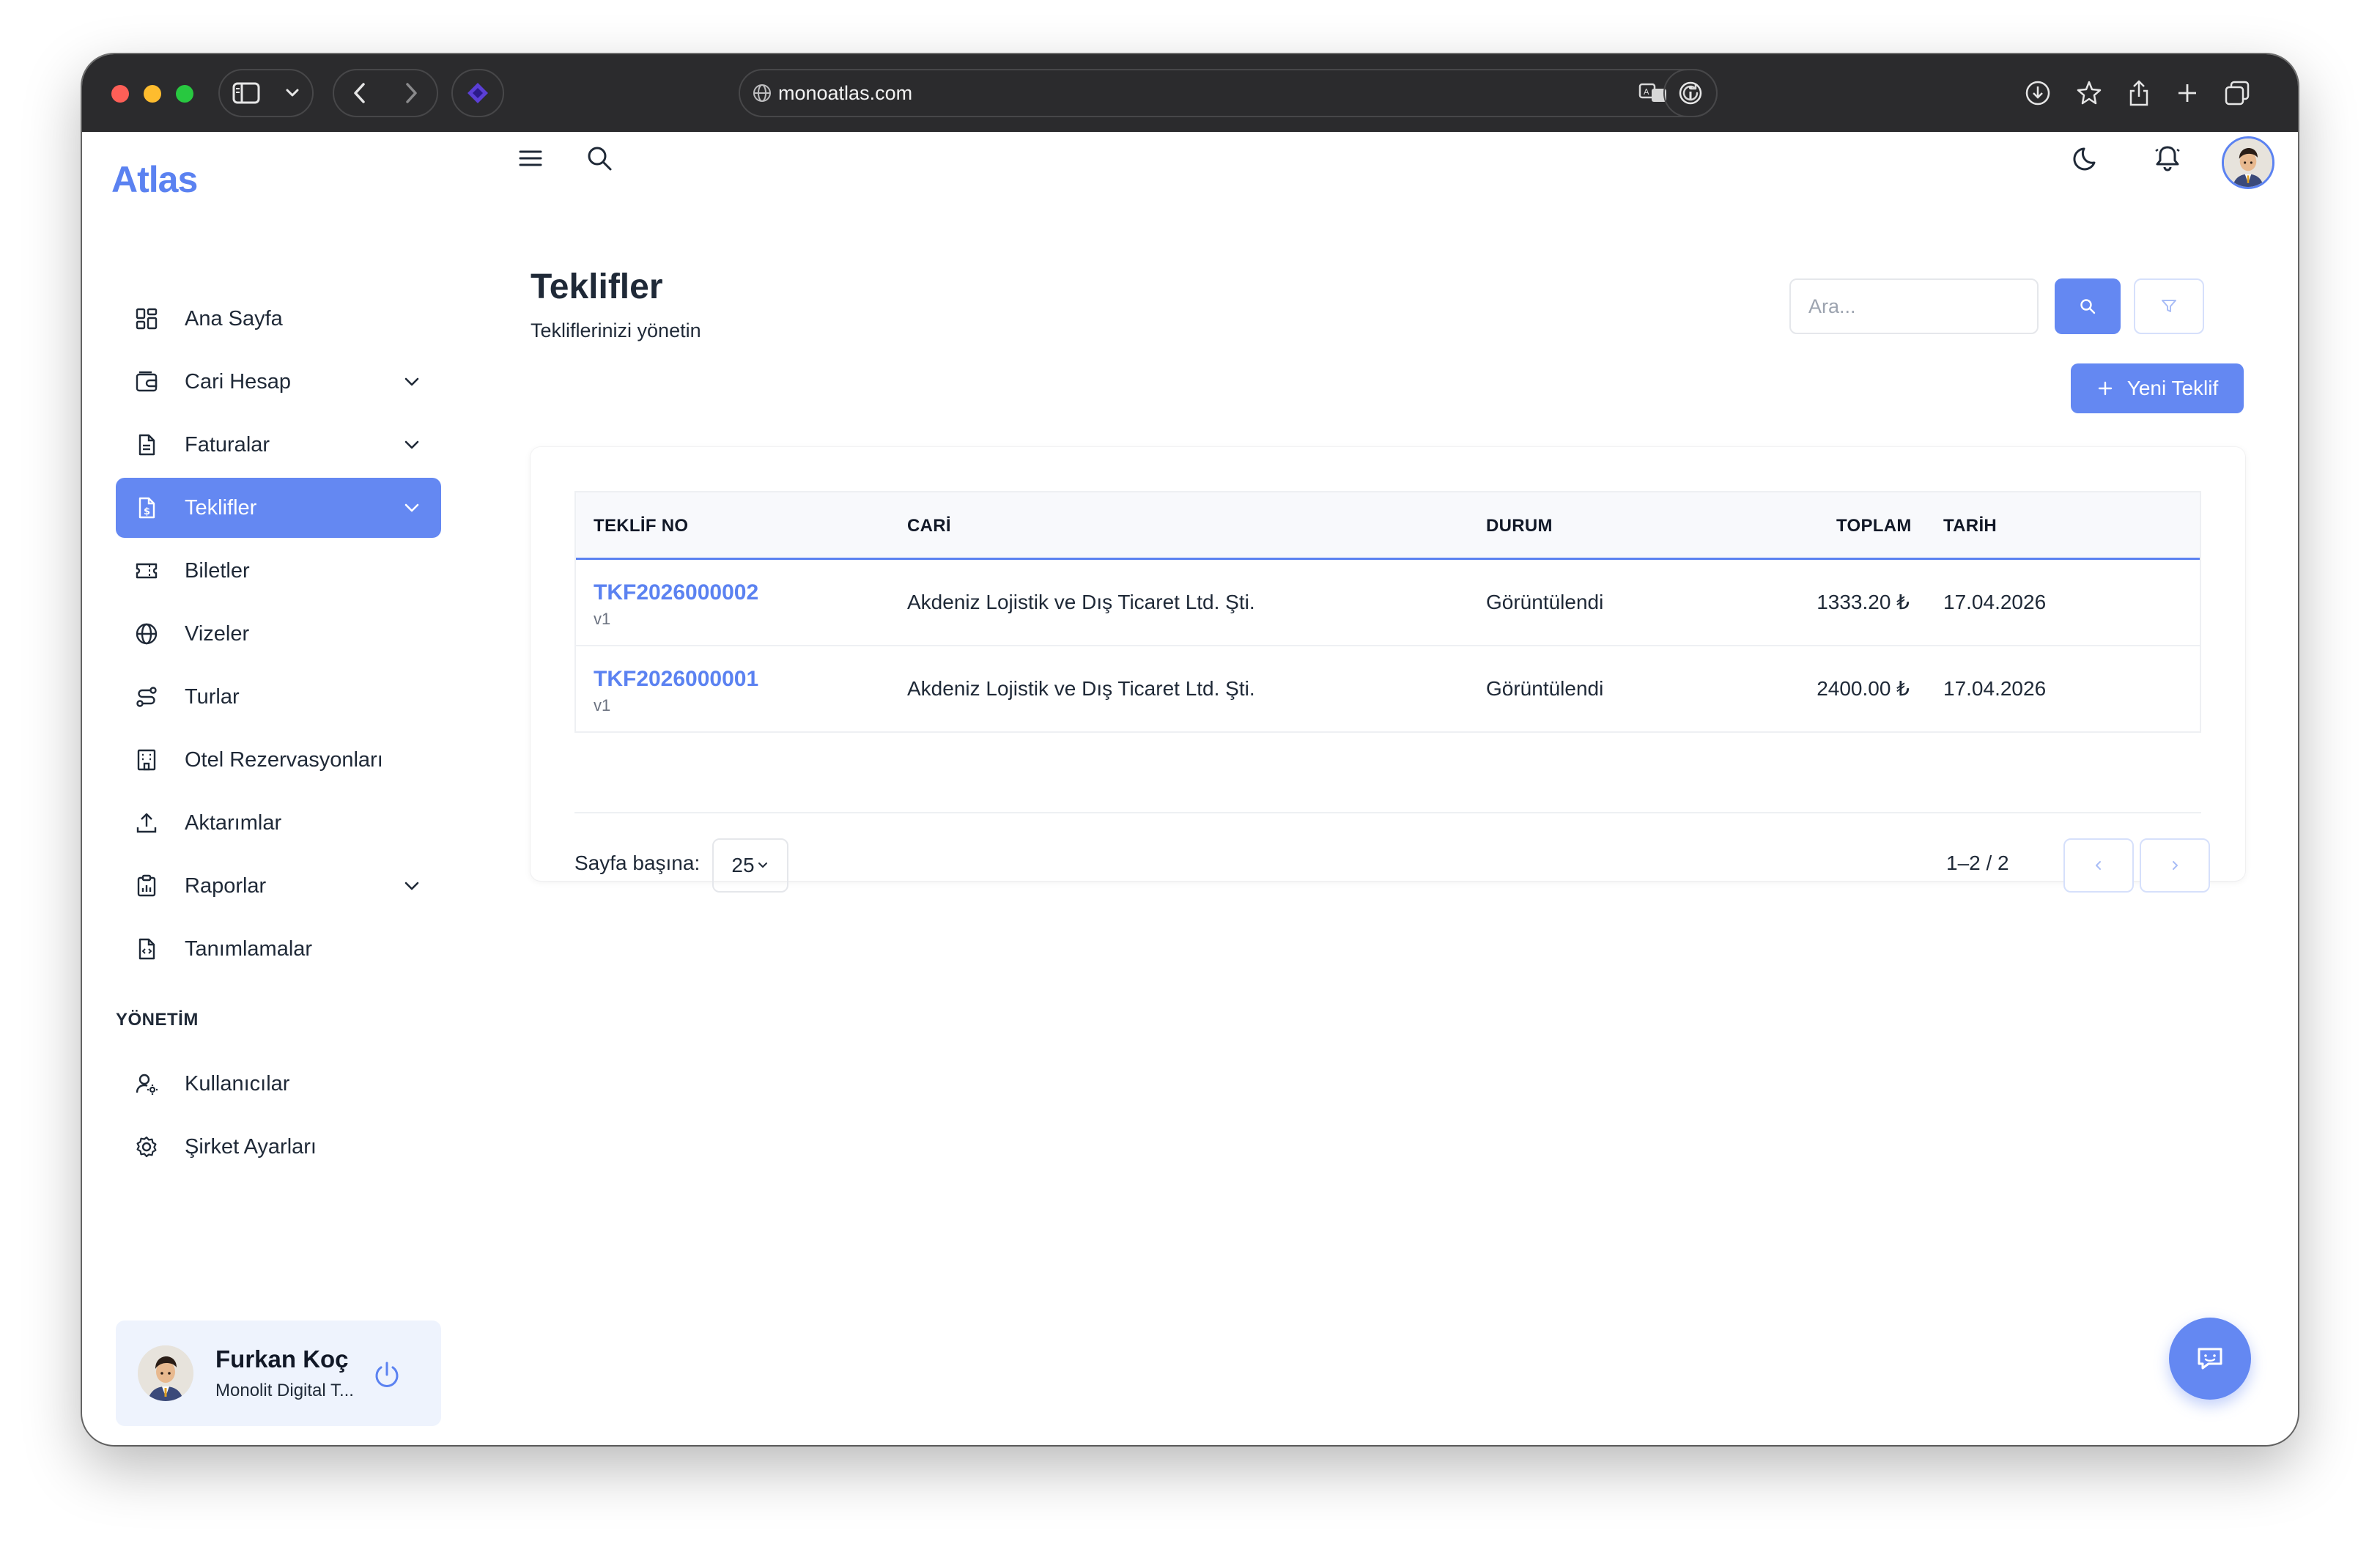  What do you see at coordinates (1977, 863) in the screenshot?
I see `pagination-range: 1–2 / 2` at bounding box center [1977, 863].